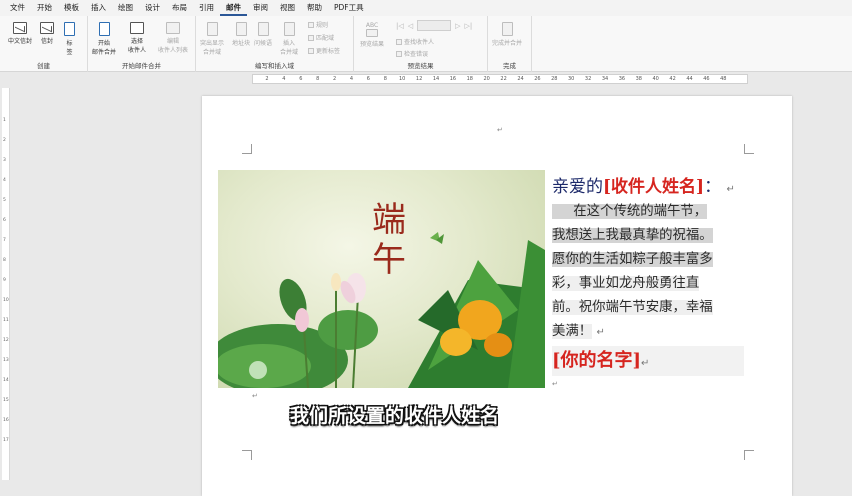 Image resolution: width=852 pixels, height=496 pixels. I want to click on record-navigation: |◁ ◁ ▷ ▷|, so click(434, 25).